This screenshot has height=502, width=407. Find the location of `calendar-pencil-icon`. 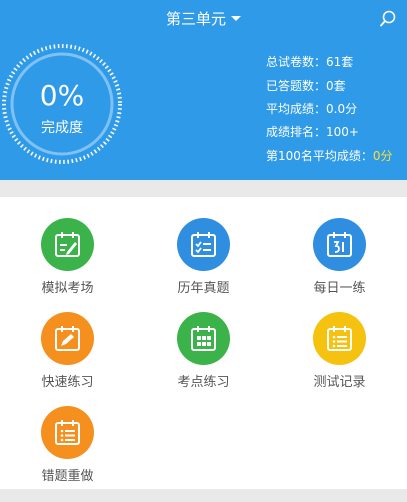

calendar-pencil-icon is located at coordinates (67, 338).